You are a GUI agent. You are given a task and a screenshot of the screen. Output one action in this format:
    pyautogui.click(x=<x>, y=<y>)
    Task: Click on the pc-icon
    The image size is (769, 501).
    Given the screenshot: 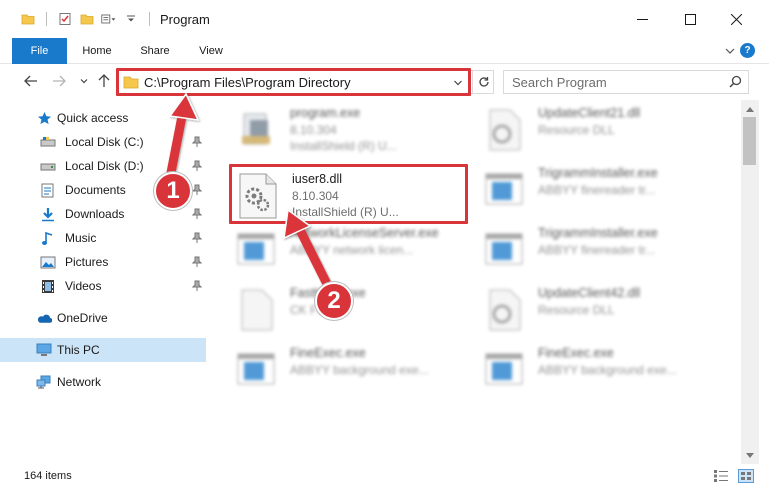 What is the action you would take?
    pyautogui.click(x=44, y=350)
    